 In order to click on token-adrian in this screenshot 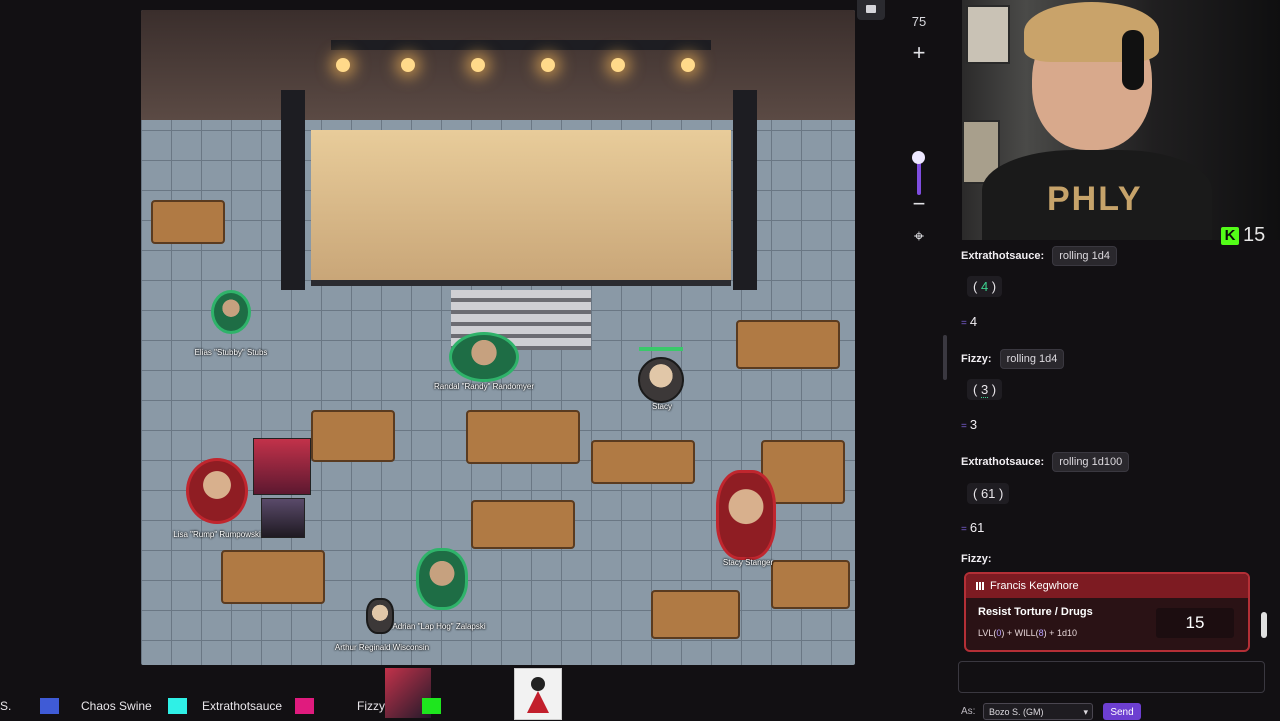, I will do `click(442, 579)`.